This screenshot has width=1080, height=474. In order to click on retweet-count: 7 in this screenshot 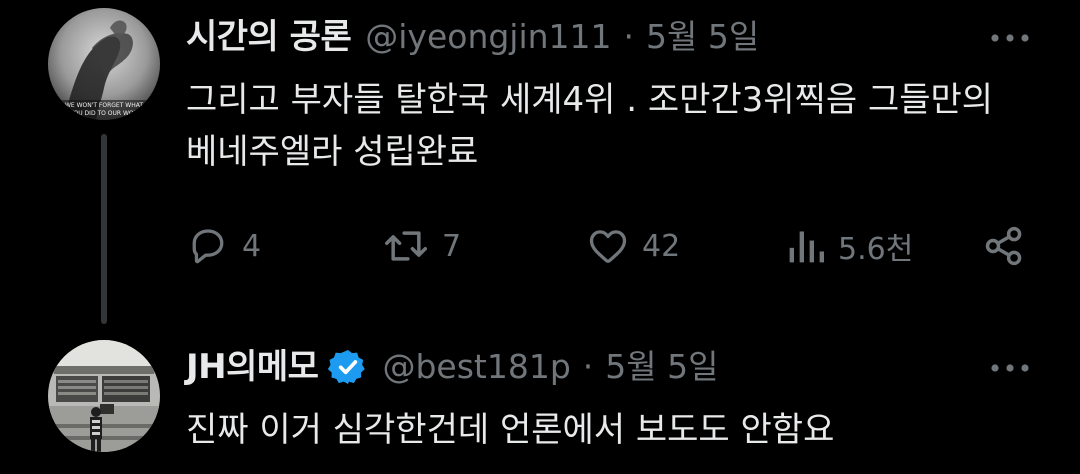, I will do `click(452, 246)`.